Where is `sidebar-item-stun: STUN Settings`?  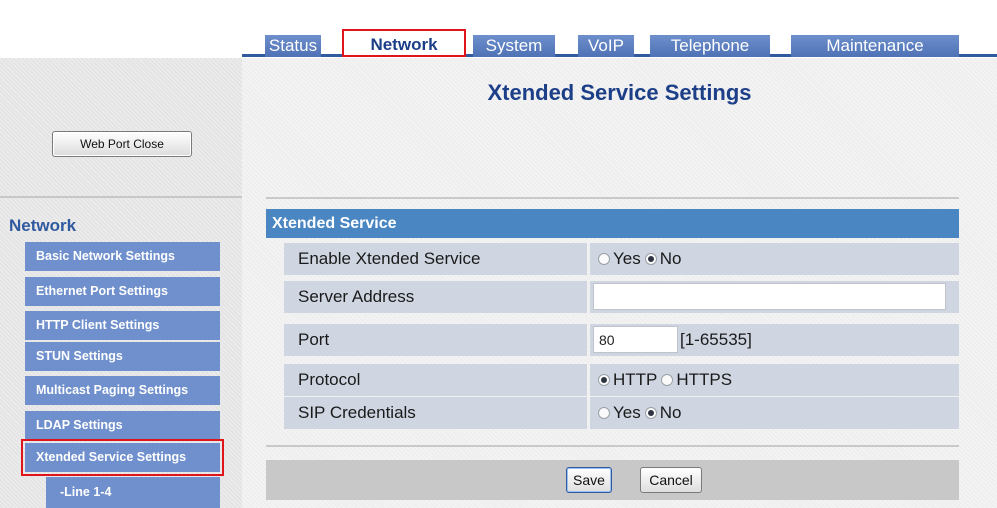 sidebar-item-stun: STUN Settings is located at coordinates (122, 356).